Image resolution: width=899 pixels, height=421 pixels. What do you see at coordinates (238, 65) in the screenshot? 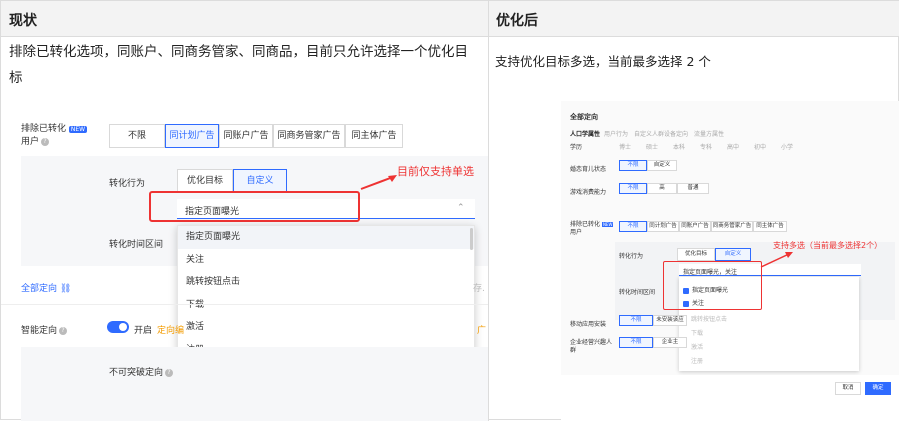
I see `left-description: 排除已转化选项，同账户、同商务管家、同商品，目前只允许选择一个优化目标` at bounding box center [238, 65].